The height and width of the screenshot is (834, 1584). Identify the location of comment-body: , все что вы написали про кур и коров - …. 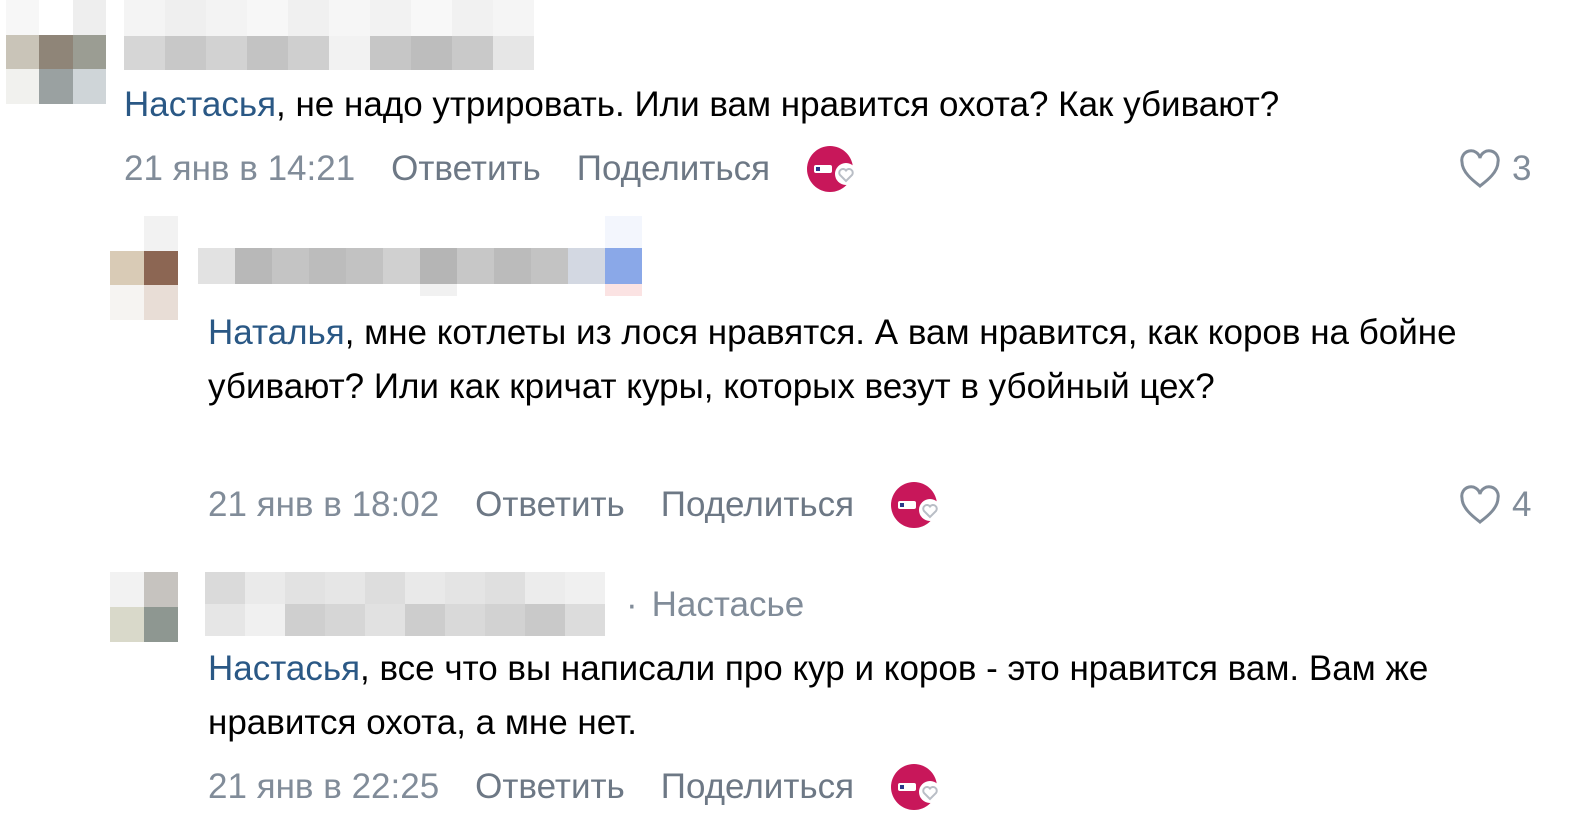
(818, 695).